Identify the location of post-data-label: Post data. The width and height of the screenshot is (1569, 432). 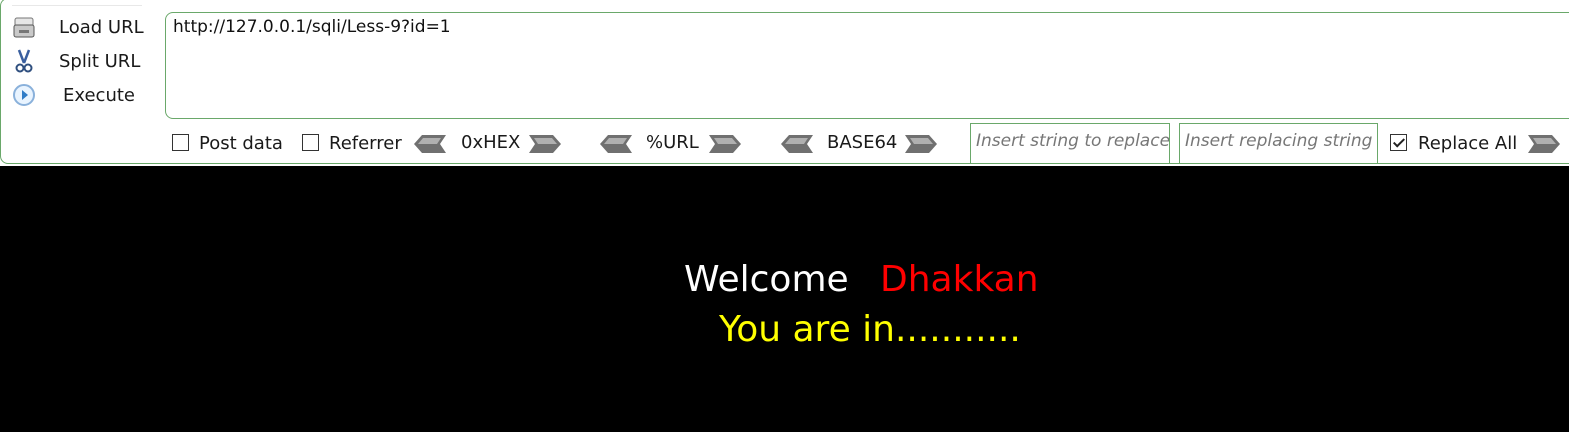
(241, 143).